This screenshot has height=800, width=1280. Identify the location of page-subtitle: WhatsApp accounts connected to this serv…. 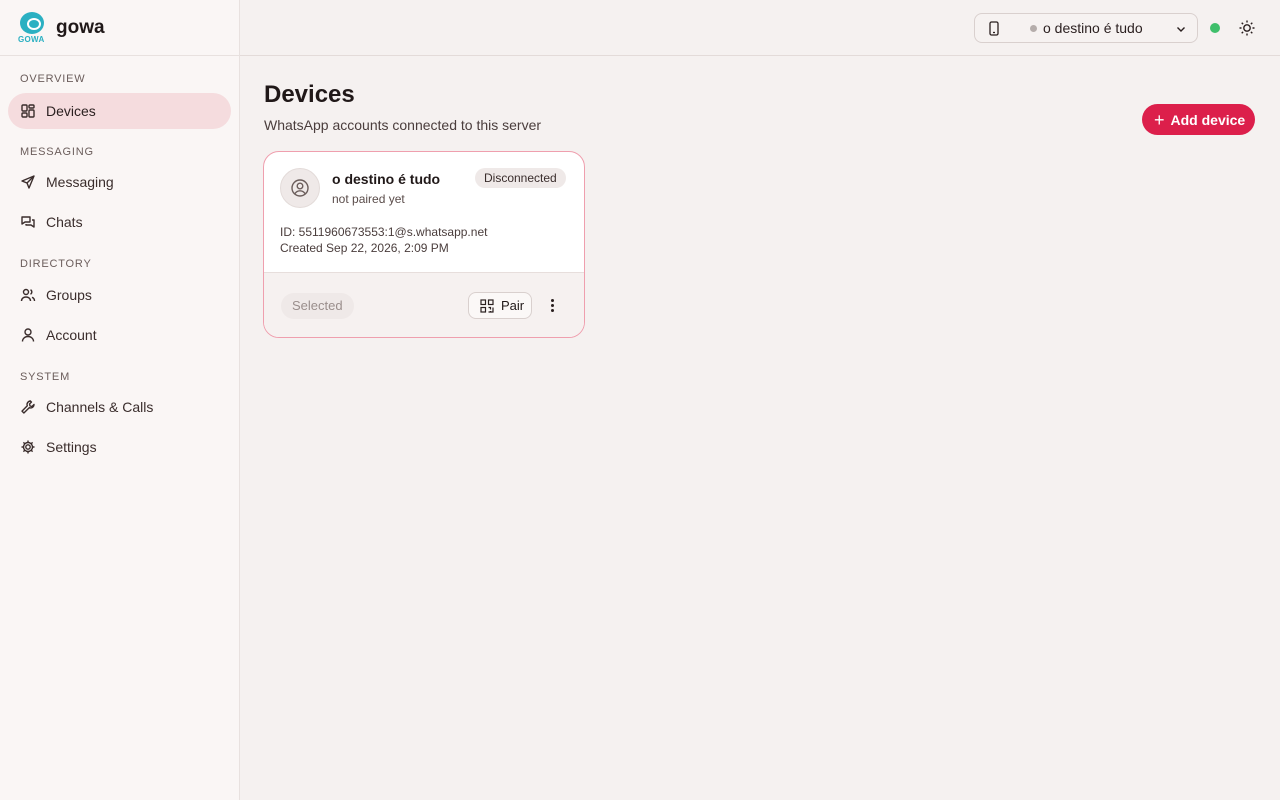
(403, 125).